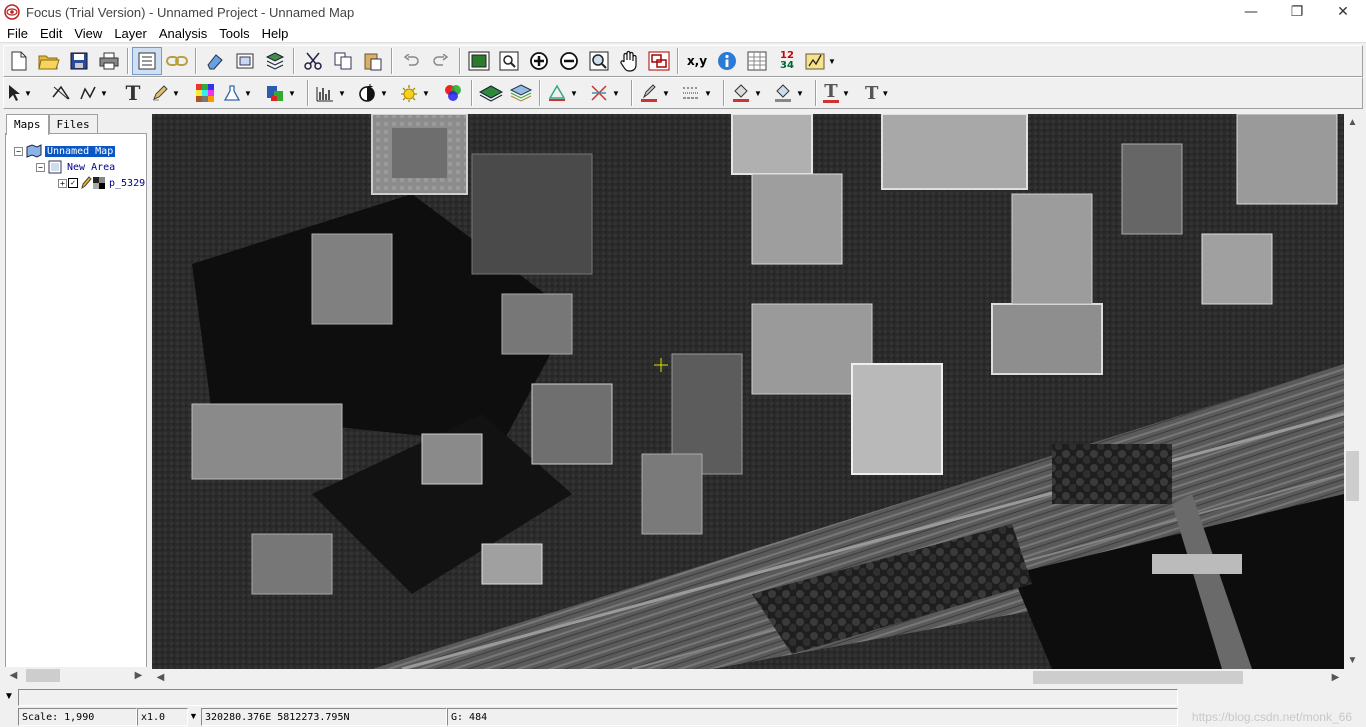  I want to click on text-style-button: T ▼, so click(883, 93).